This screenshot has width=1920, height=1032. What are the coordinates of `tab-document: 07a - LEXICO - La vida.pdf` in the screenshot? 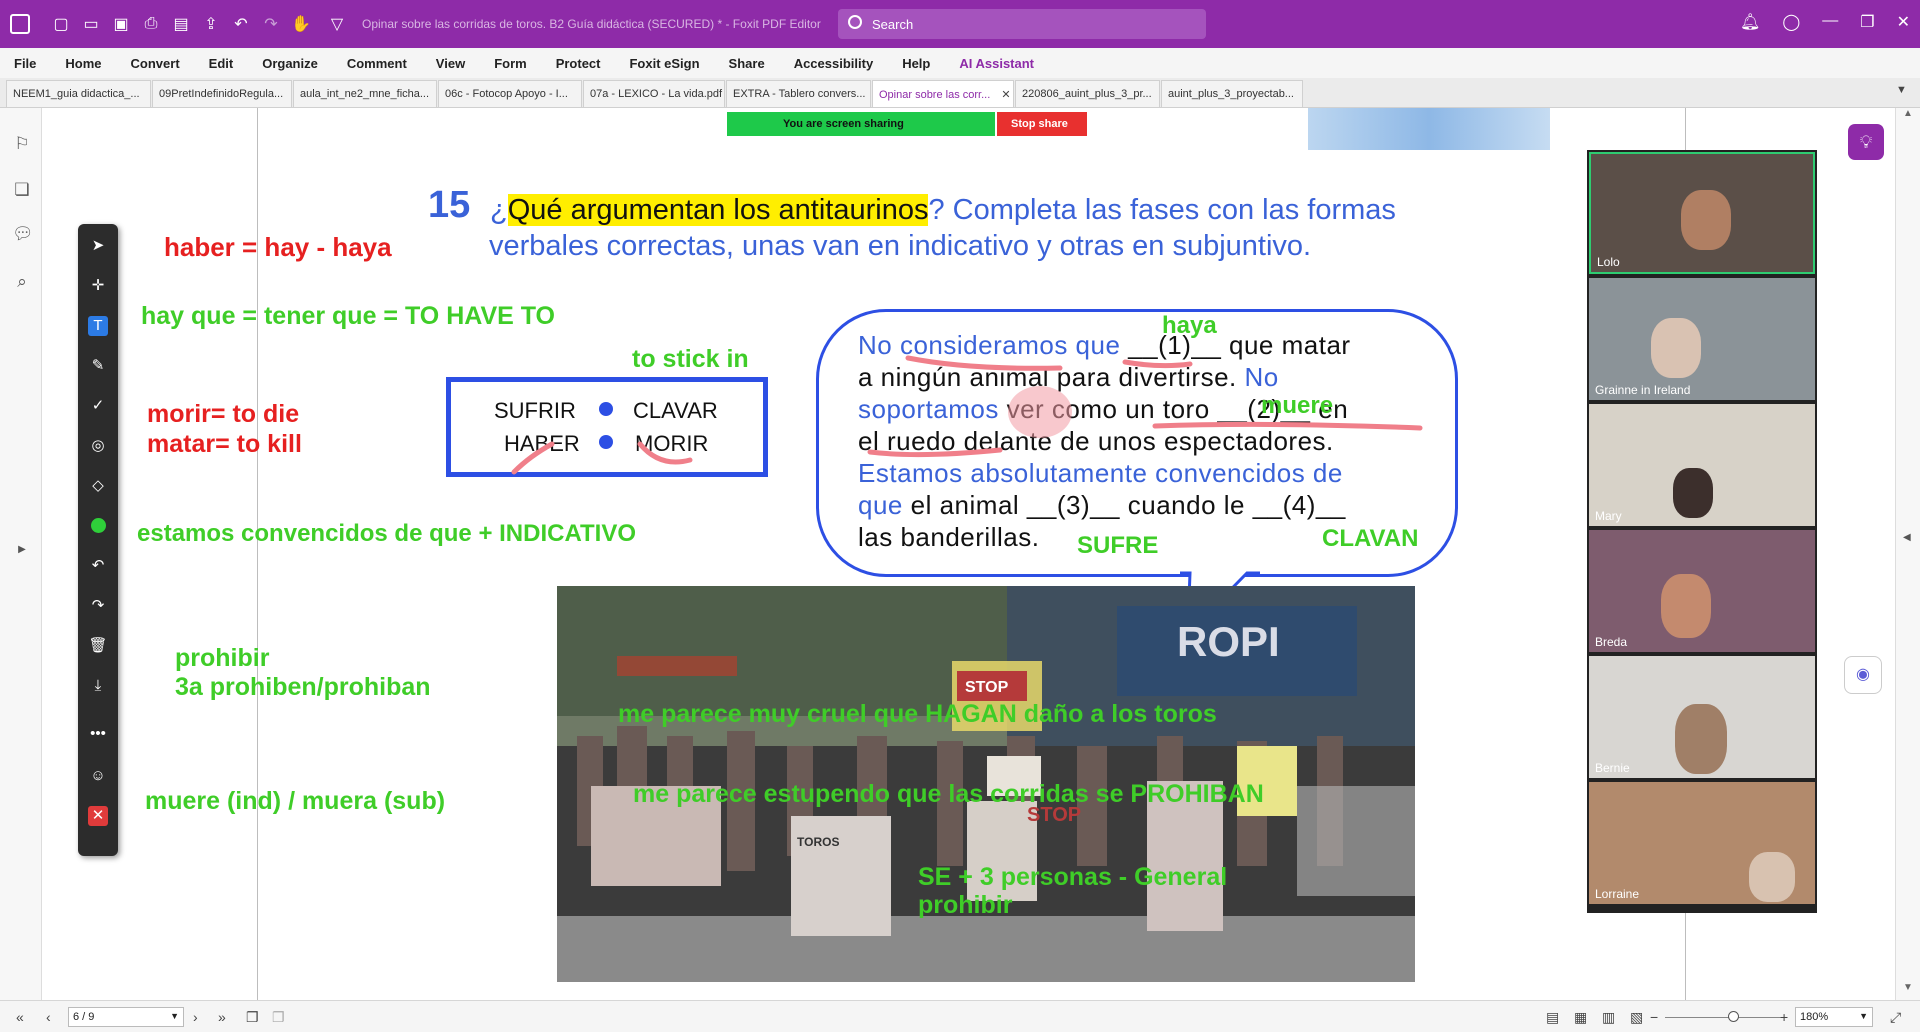 It's located at (654, 93).